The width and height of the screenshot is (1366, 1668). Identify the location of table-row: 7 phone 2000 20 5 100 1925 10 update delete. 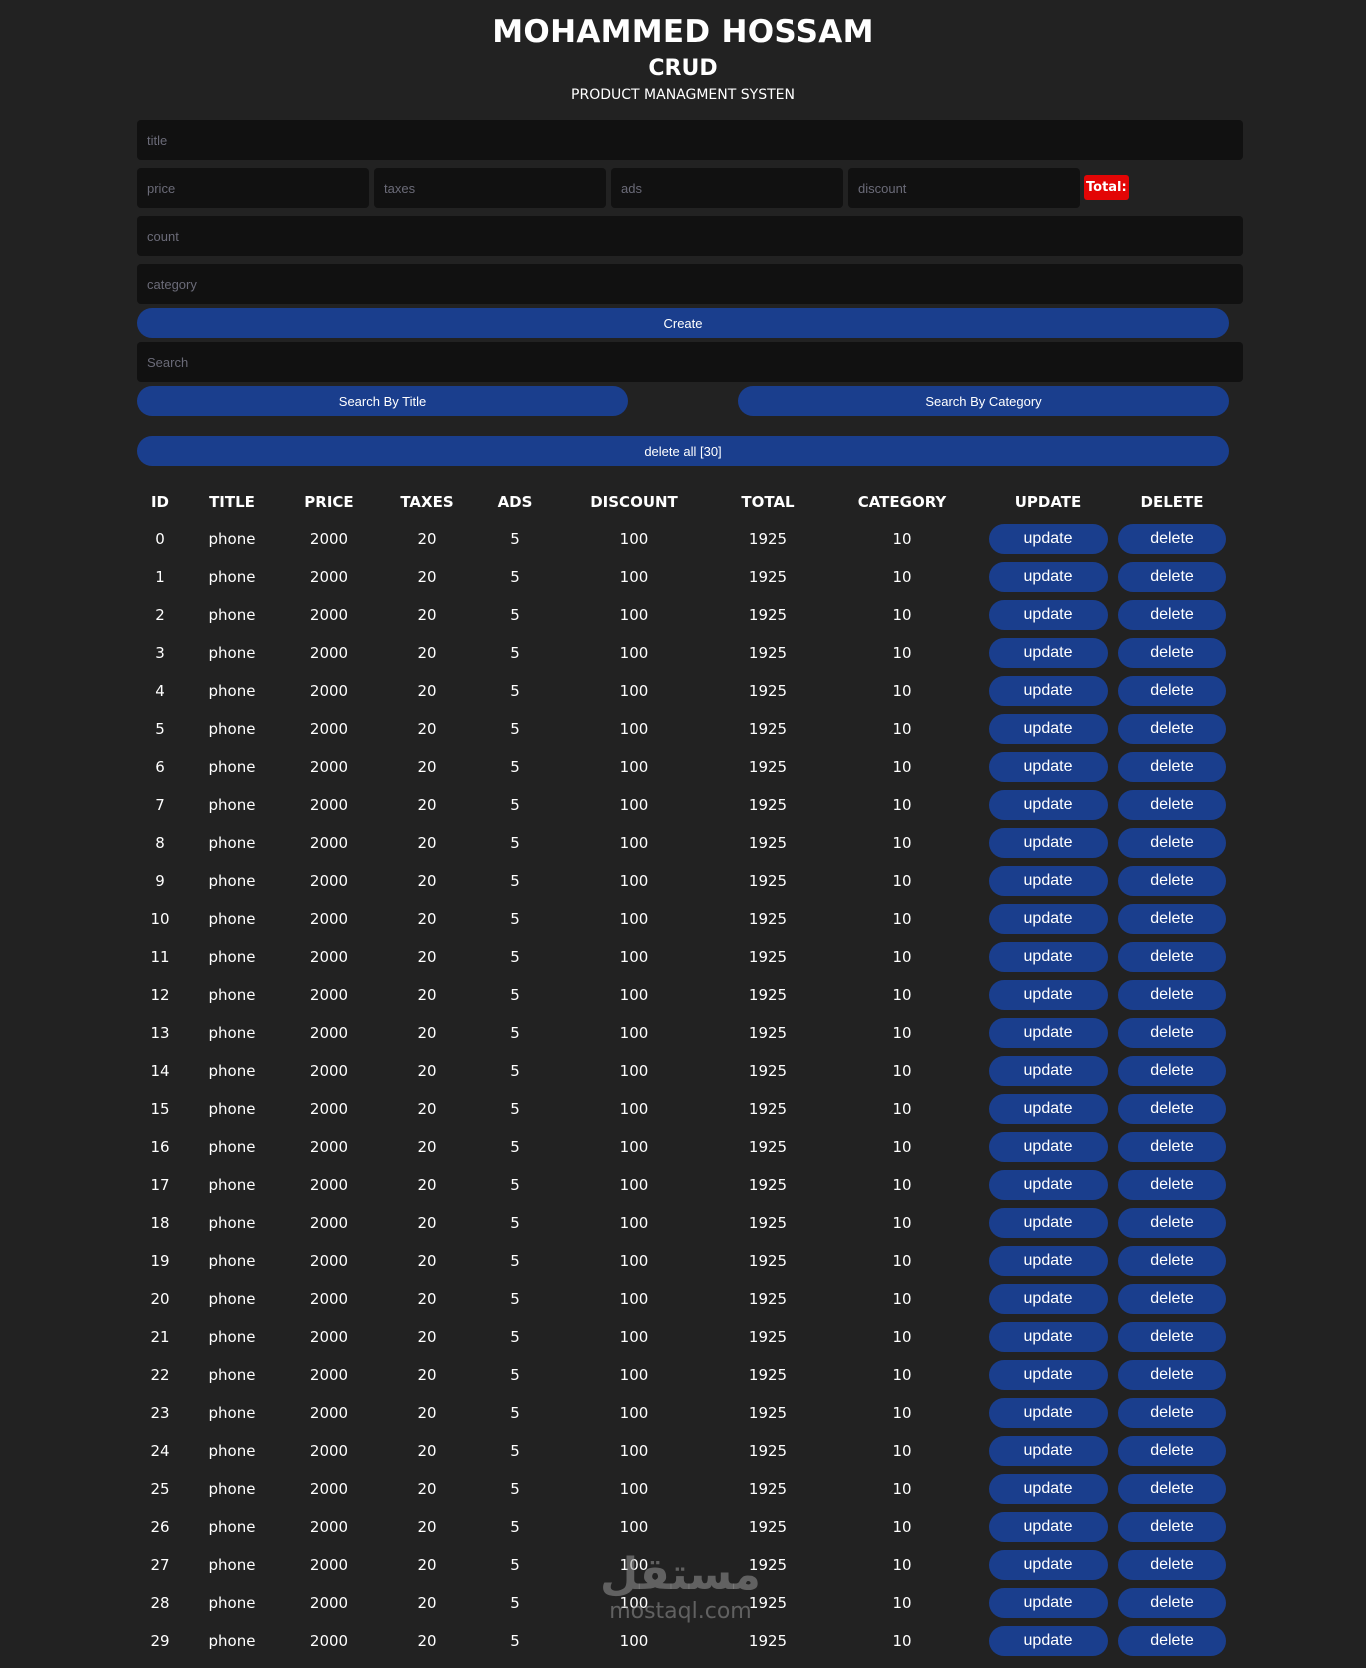
(684, 805).